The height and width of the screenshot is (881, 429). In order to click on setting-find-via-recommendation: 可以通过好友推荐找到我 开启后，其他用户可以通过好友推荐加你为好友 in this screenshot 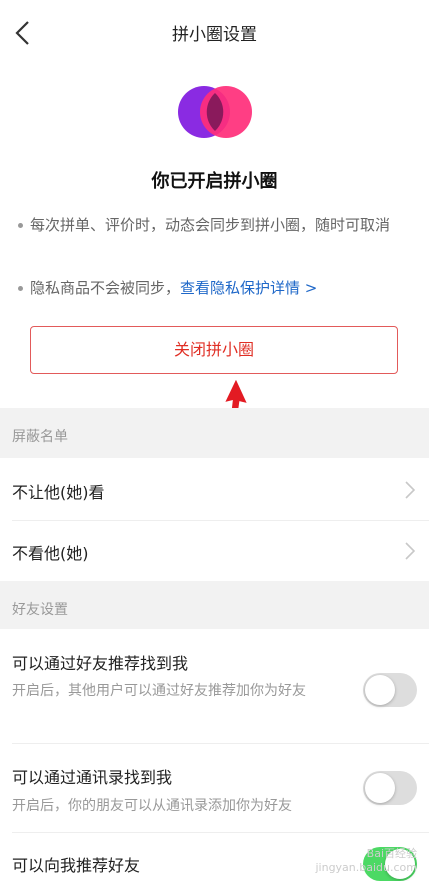, I will do `click(214, 686)`.